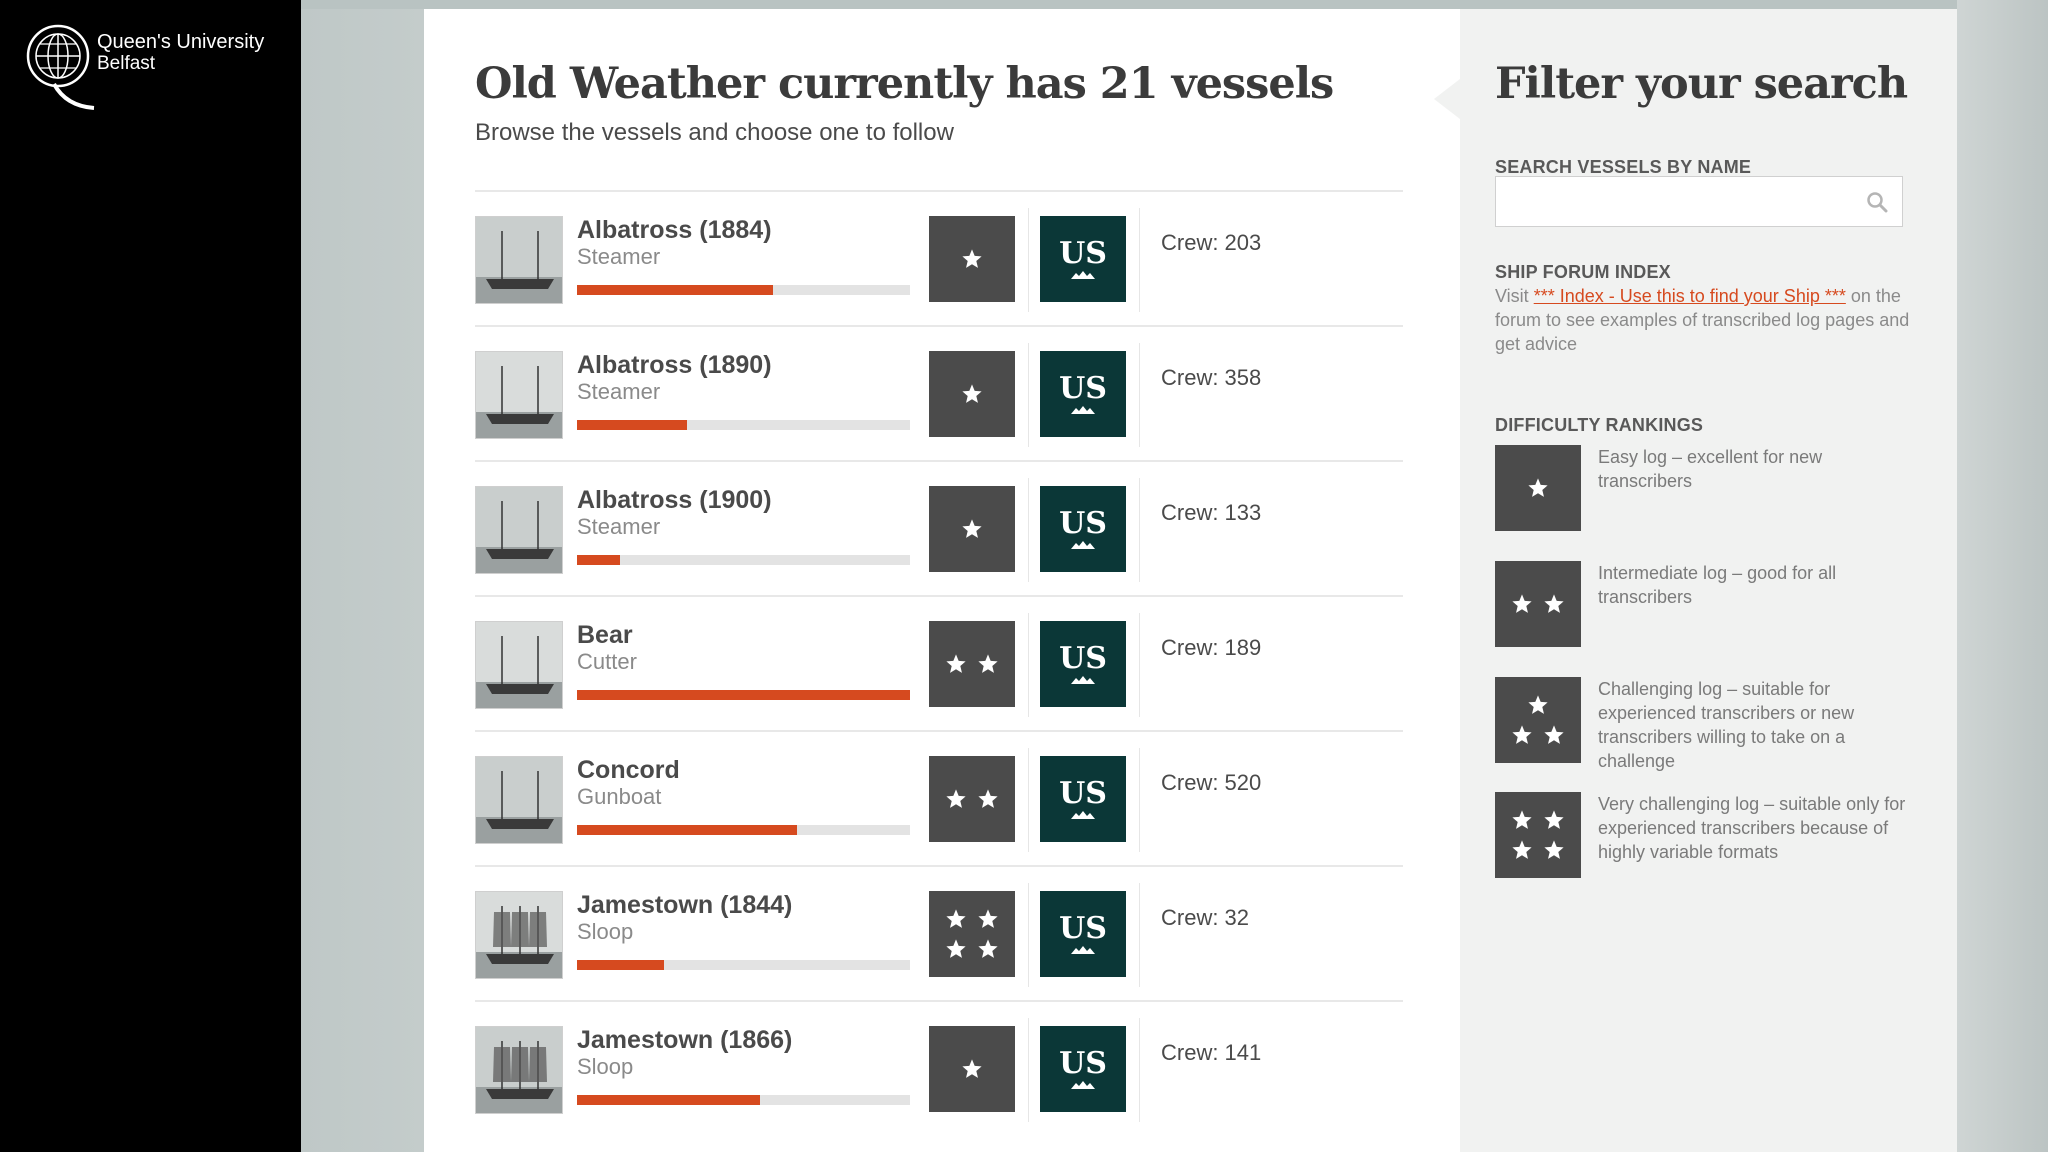 This screenshot has width=2048, height=1152. Describe the element at coordinates (1211, 377) in the screenshot. I see `crew-count: Crew: 358` at that location.